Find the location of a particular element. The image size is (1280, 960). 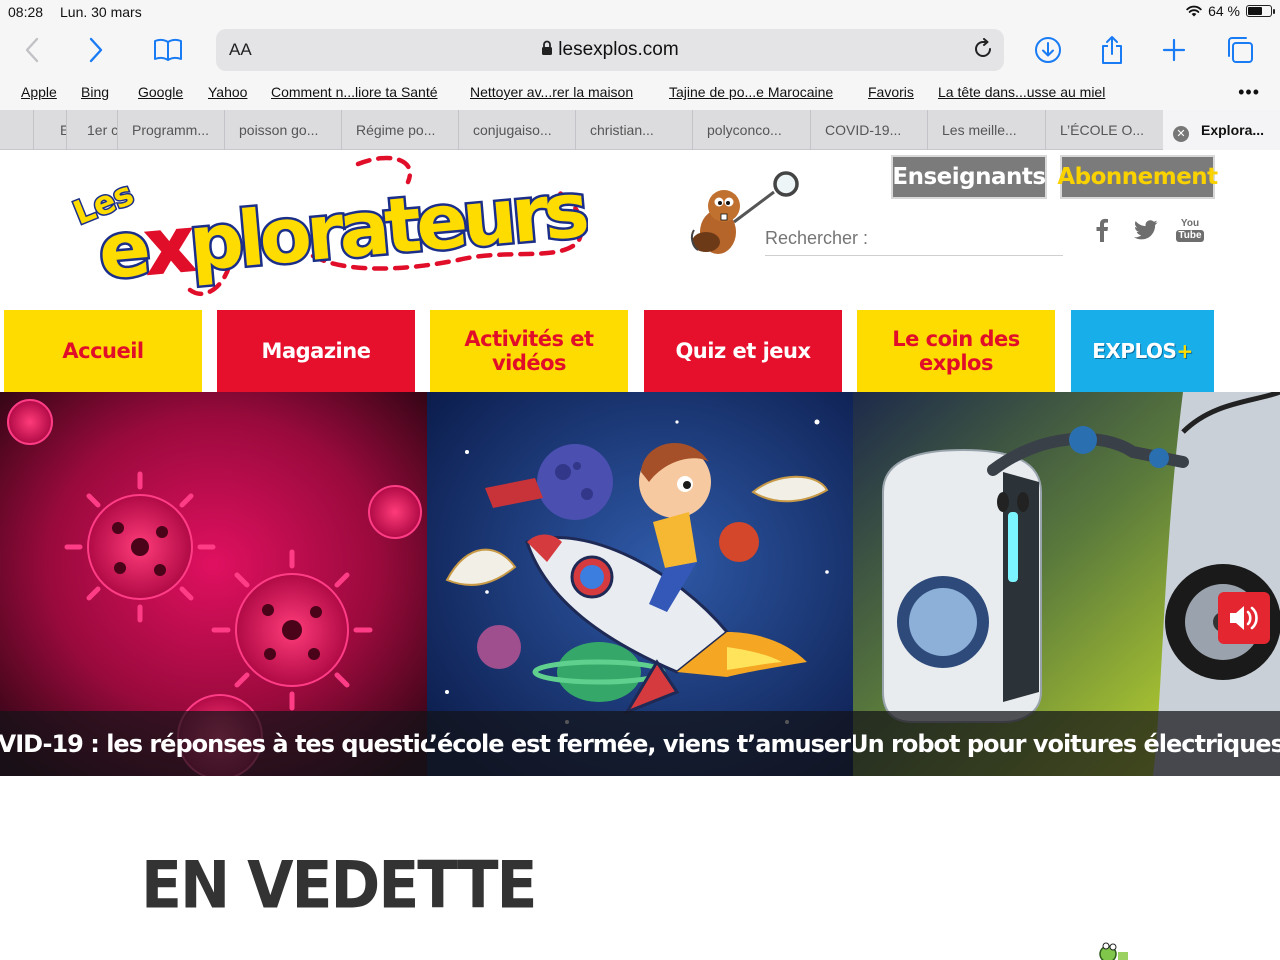

bookmark-apple: Apple is located at coordinates (39, 92).